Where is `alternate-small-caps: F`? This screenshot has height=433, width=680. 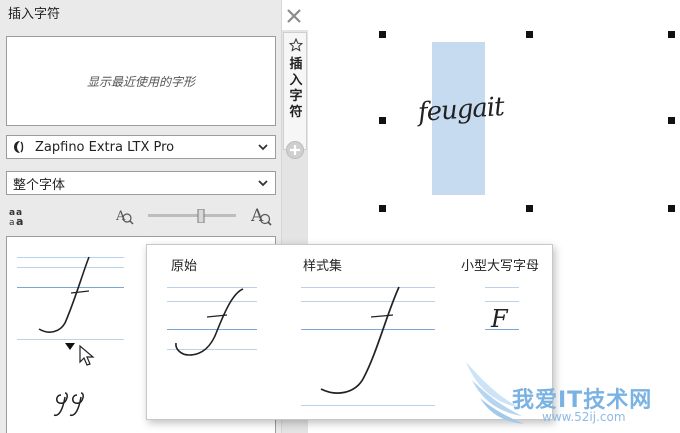 alternate-small-caps: F is located at coordinates (502, 313).